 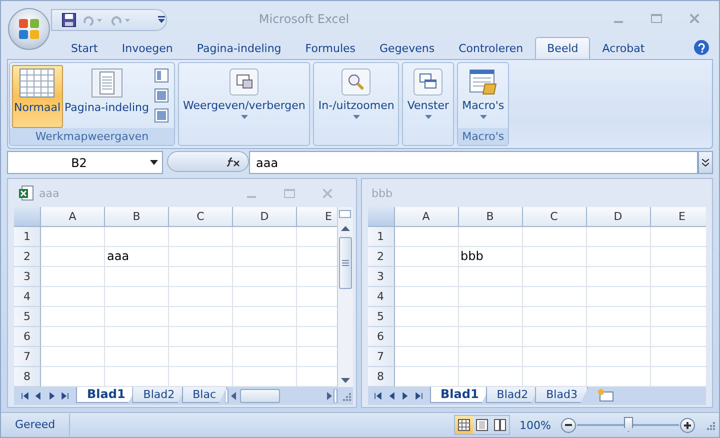 I want to click on ribbon-button: Pagina-indeling, so click(x=106, y=96).